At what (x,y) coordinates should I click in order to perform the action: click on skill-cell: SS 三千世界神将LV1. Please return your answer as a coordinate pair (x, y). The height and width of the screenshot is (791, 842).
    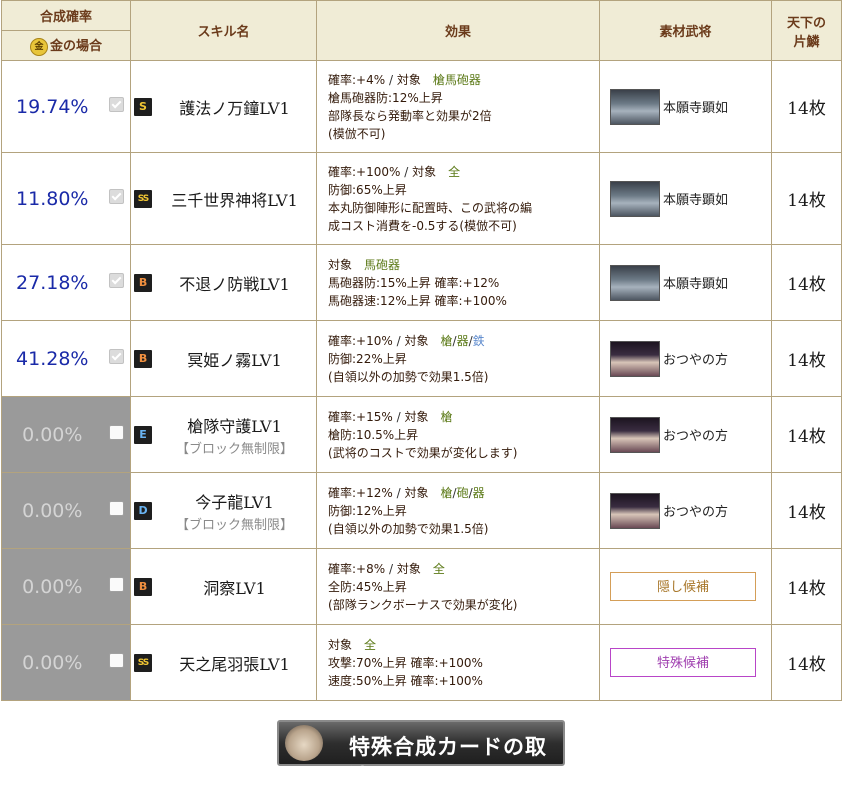
    Looking at the image, I should click on (224, 198).